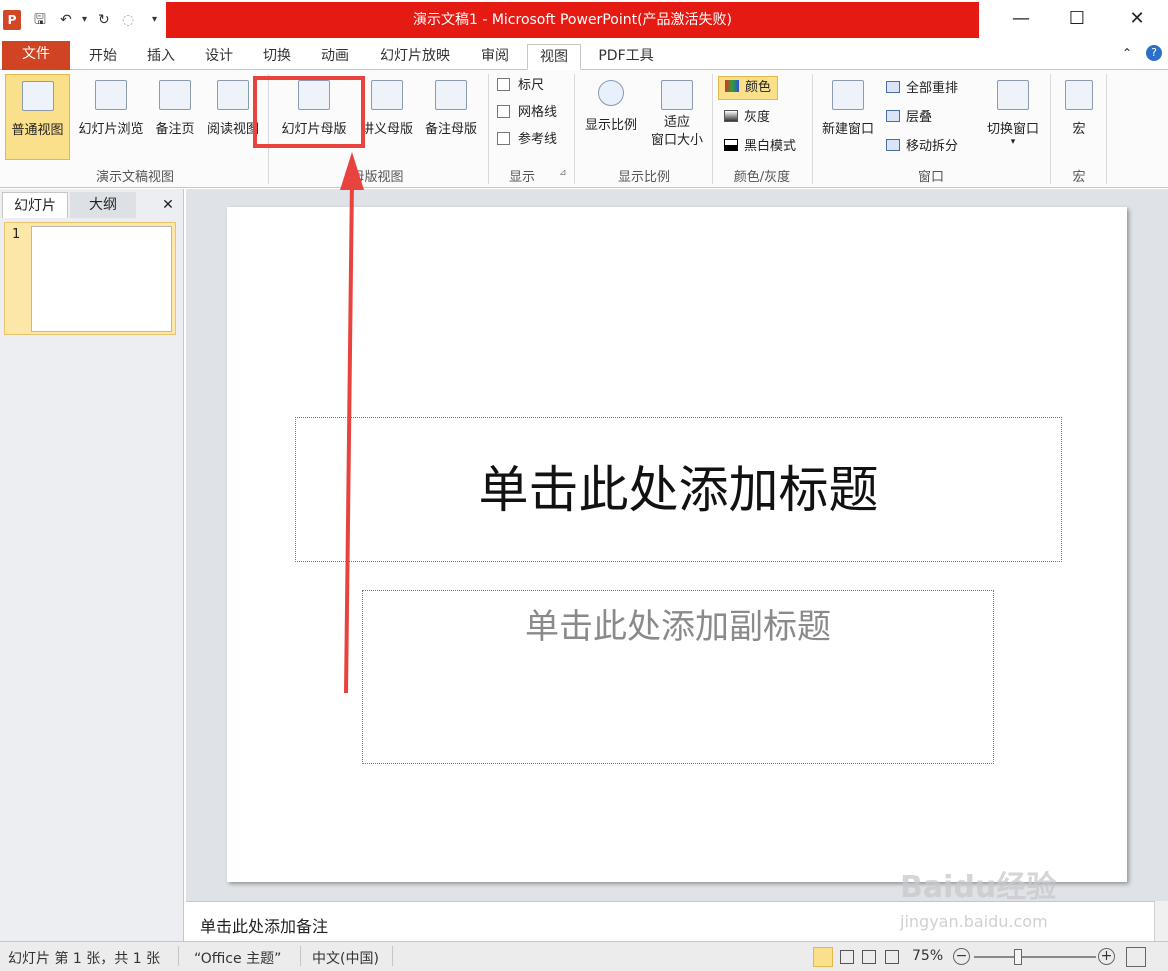 Image resolution: width=1168 pixels, height=971 pixels. What do you see at coordinates (104, 20) in the screenshot?
I see `redo-icon: ↻` at bounding box center [104, 20].